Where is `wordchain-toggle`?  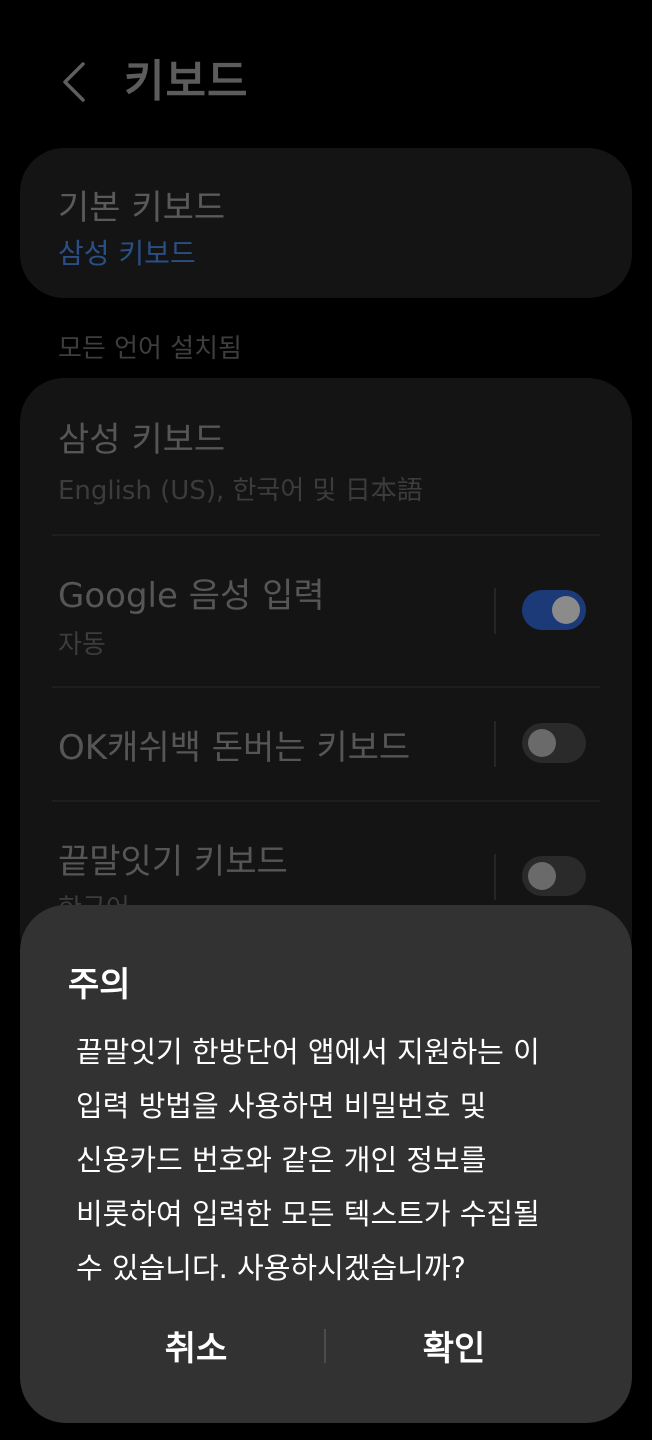 wordchain-toggle is located at coordinates (554, 876).